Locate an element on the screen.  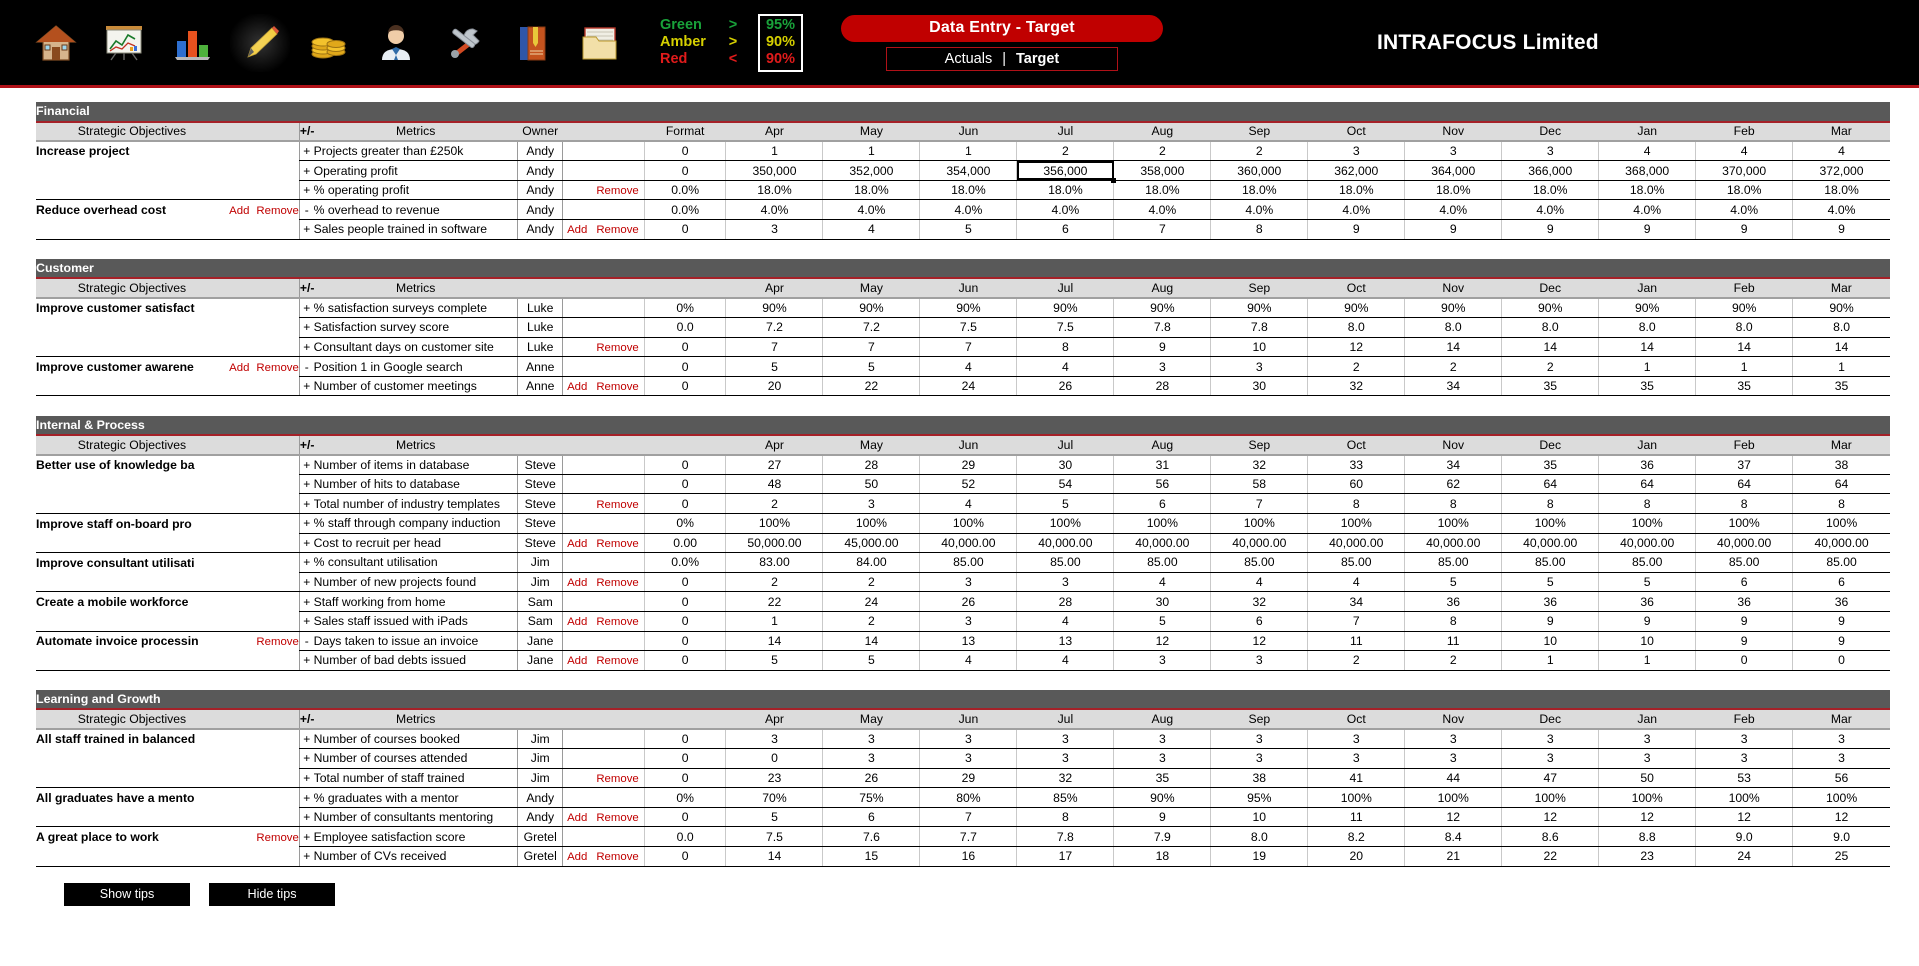
data-cell: 28 is located at coordinates (1162, 386).